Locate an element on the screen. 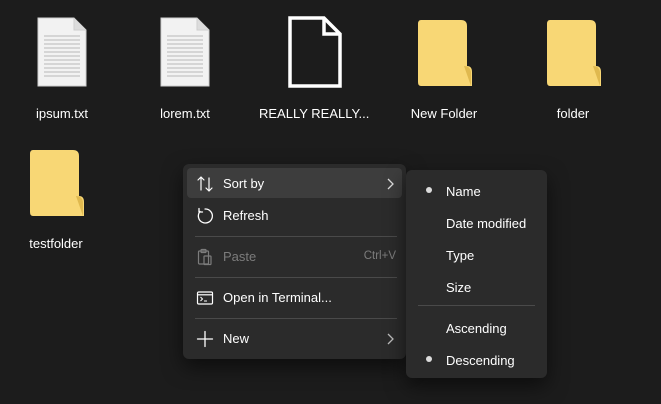  sort-option-label: Name is located at coordinates (463, 191).